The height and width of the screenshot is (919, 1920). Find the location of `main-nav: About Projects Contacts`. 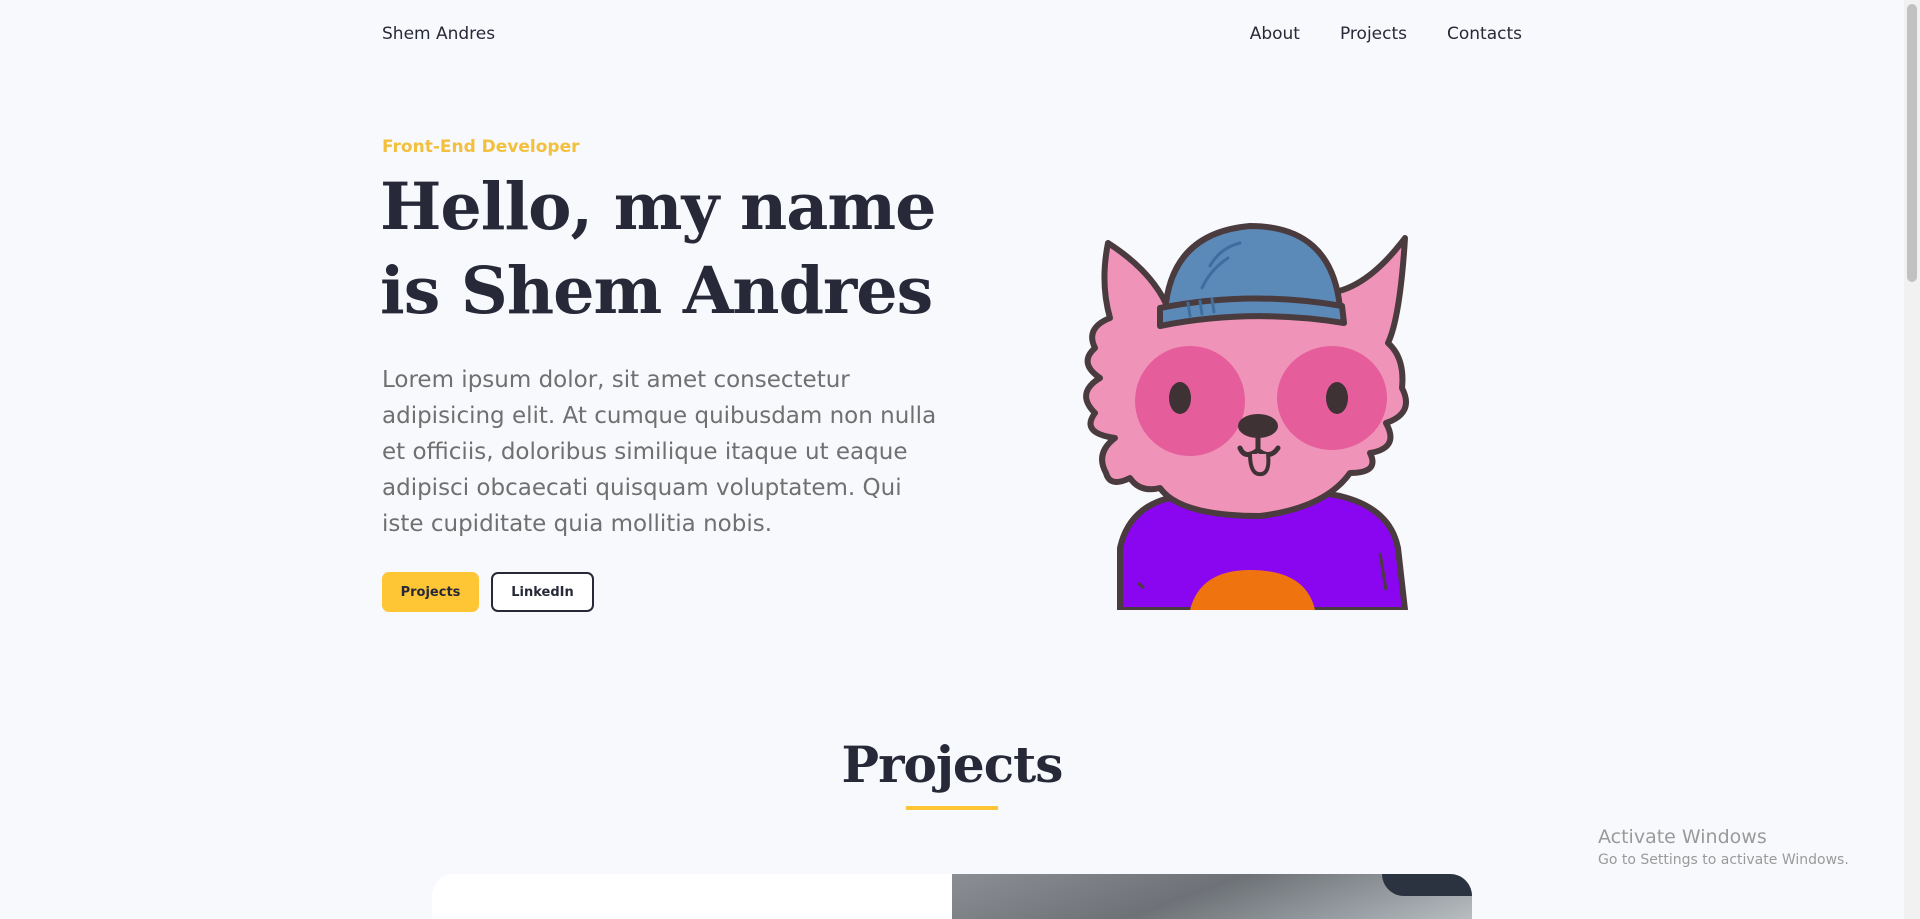

main-nav: About Projects Contacts is located at coordinates (1386, 34).